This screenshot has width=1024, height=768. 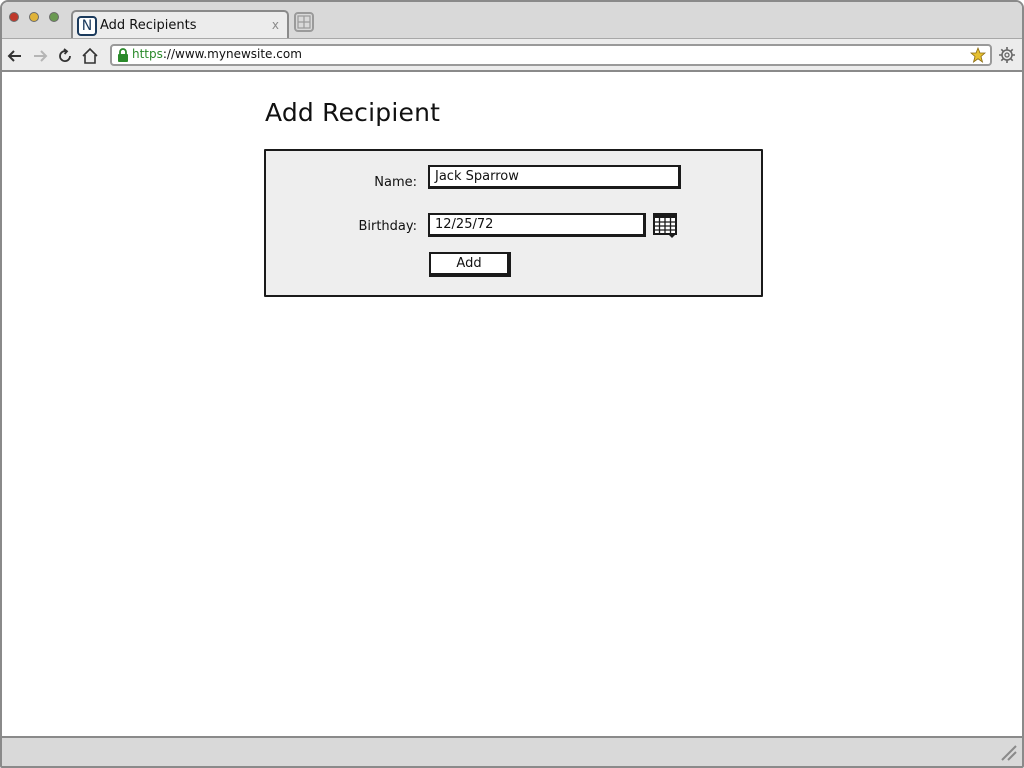 What do you see at coordinates (275, 25) in the screenshot?
I see `tab-close-icon: x` at bounding box center [275, 25].